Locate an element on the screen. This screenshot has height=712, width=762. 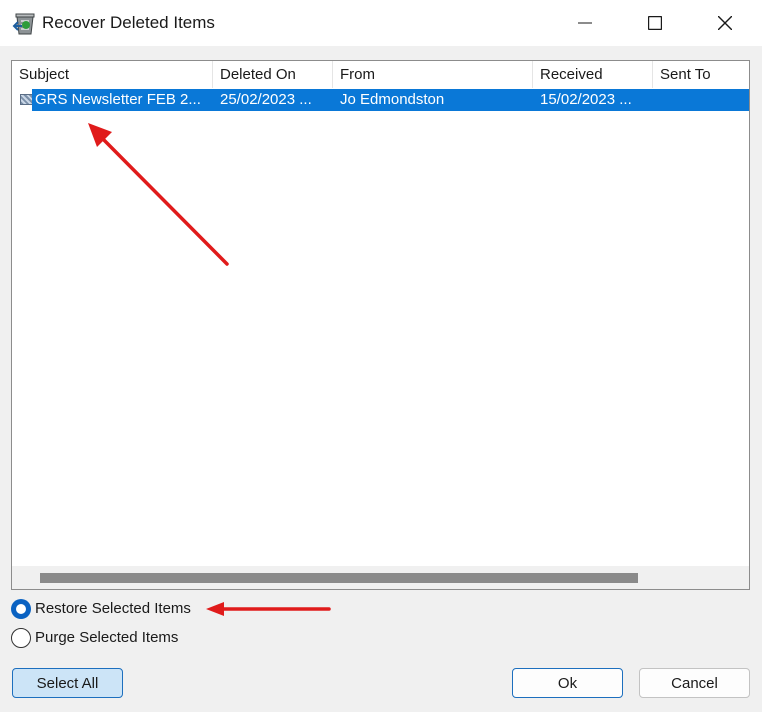
cancel-button: Cancel is located at coordinates (694, 683).